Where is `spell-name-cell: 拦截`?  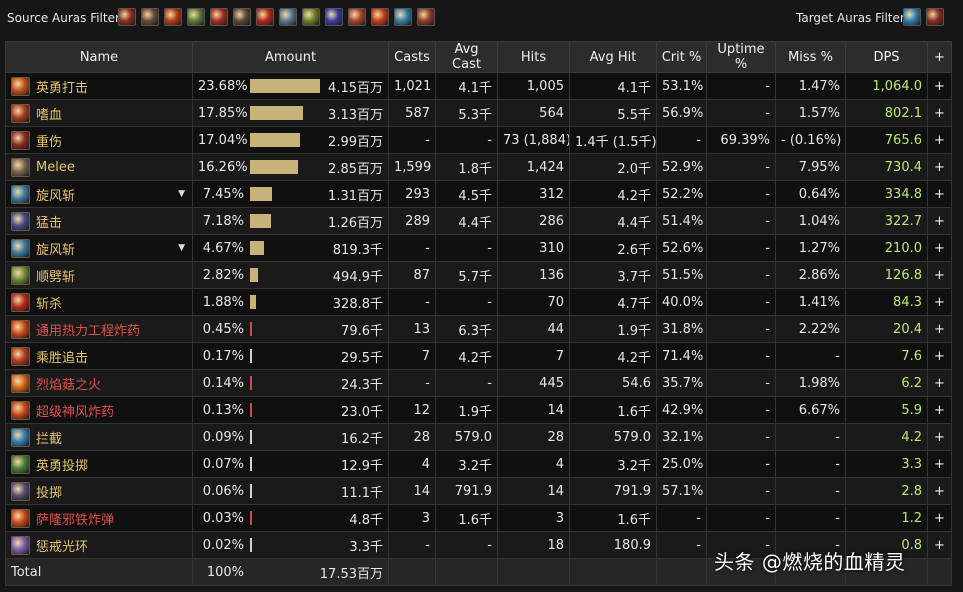 spell-name-cell: 拦截 is located at coordinates (99, 437).